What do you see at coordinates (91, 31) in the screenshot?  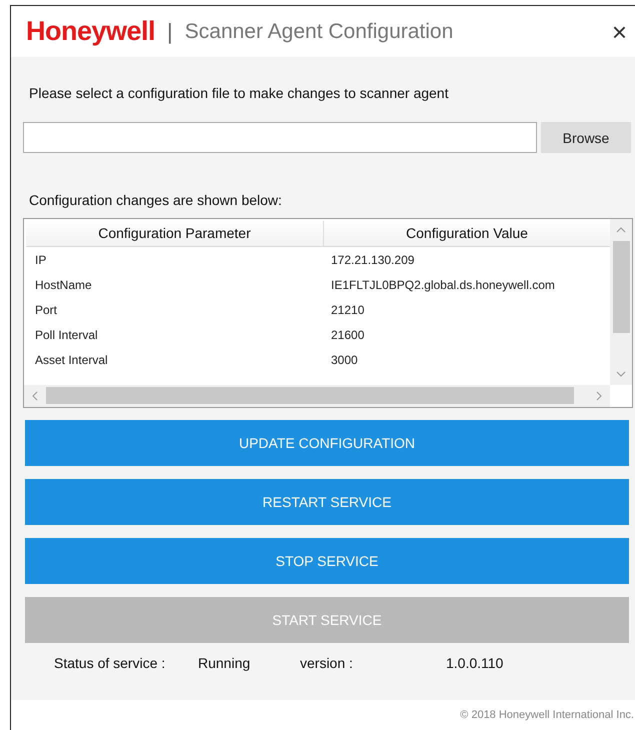 I see `brand-logo: Honeywell` at bounding box center [91, 31].